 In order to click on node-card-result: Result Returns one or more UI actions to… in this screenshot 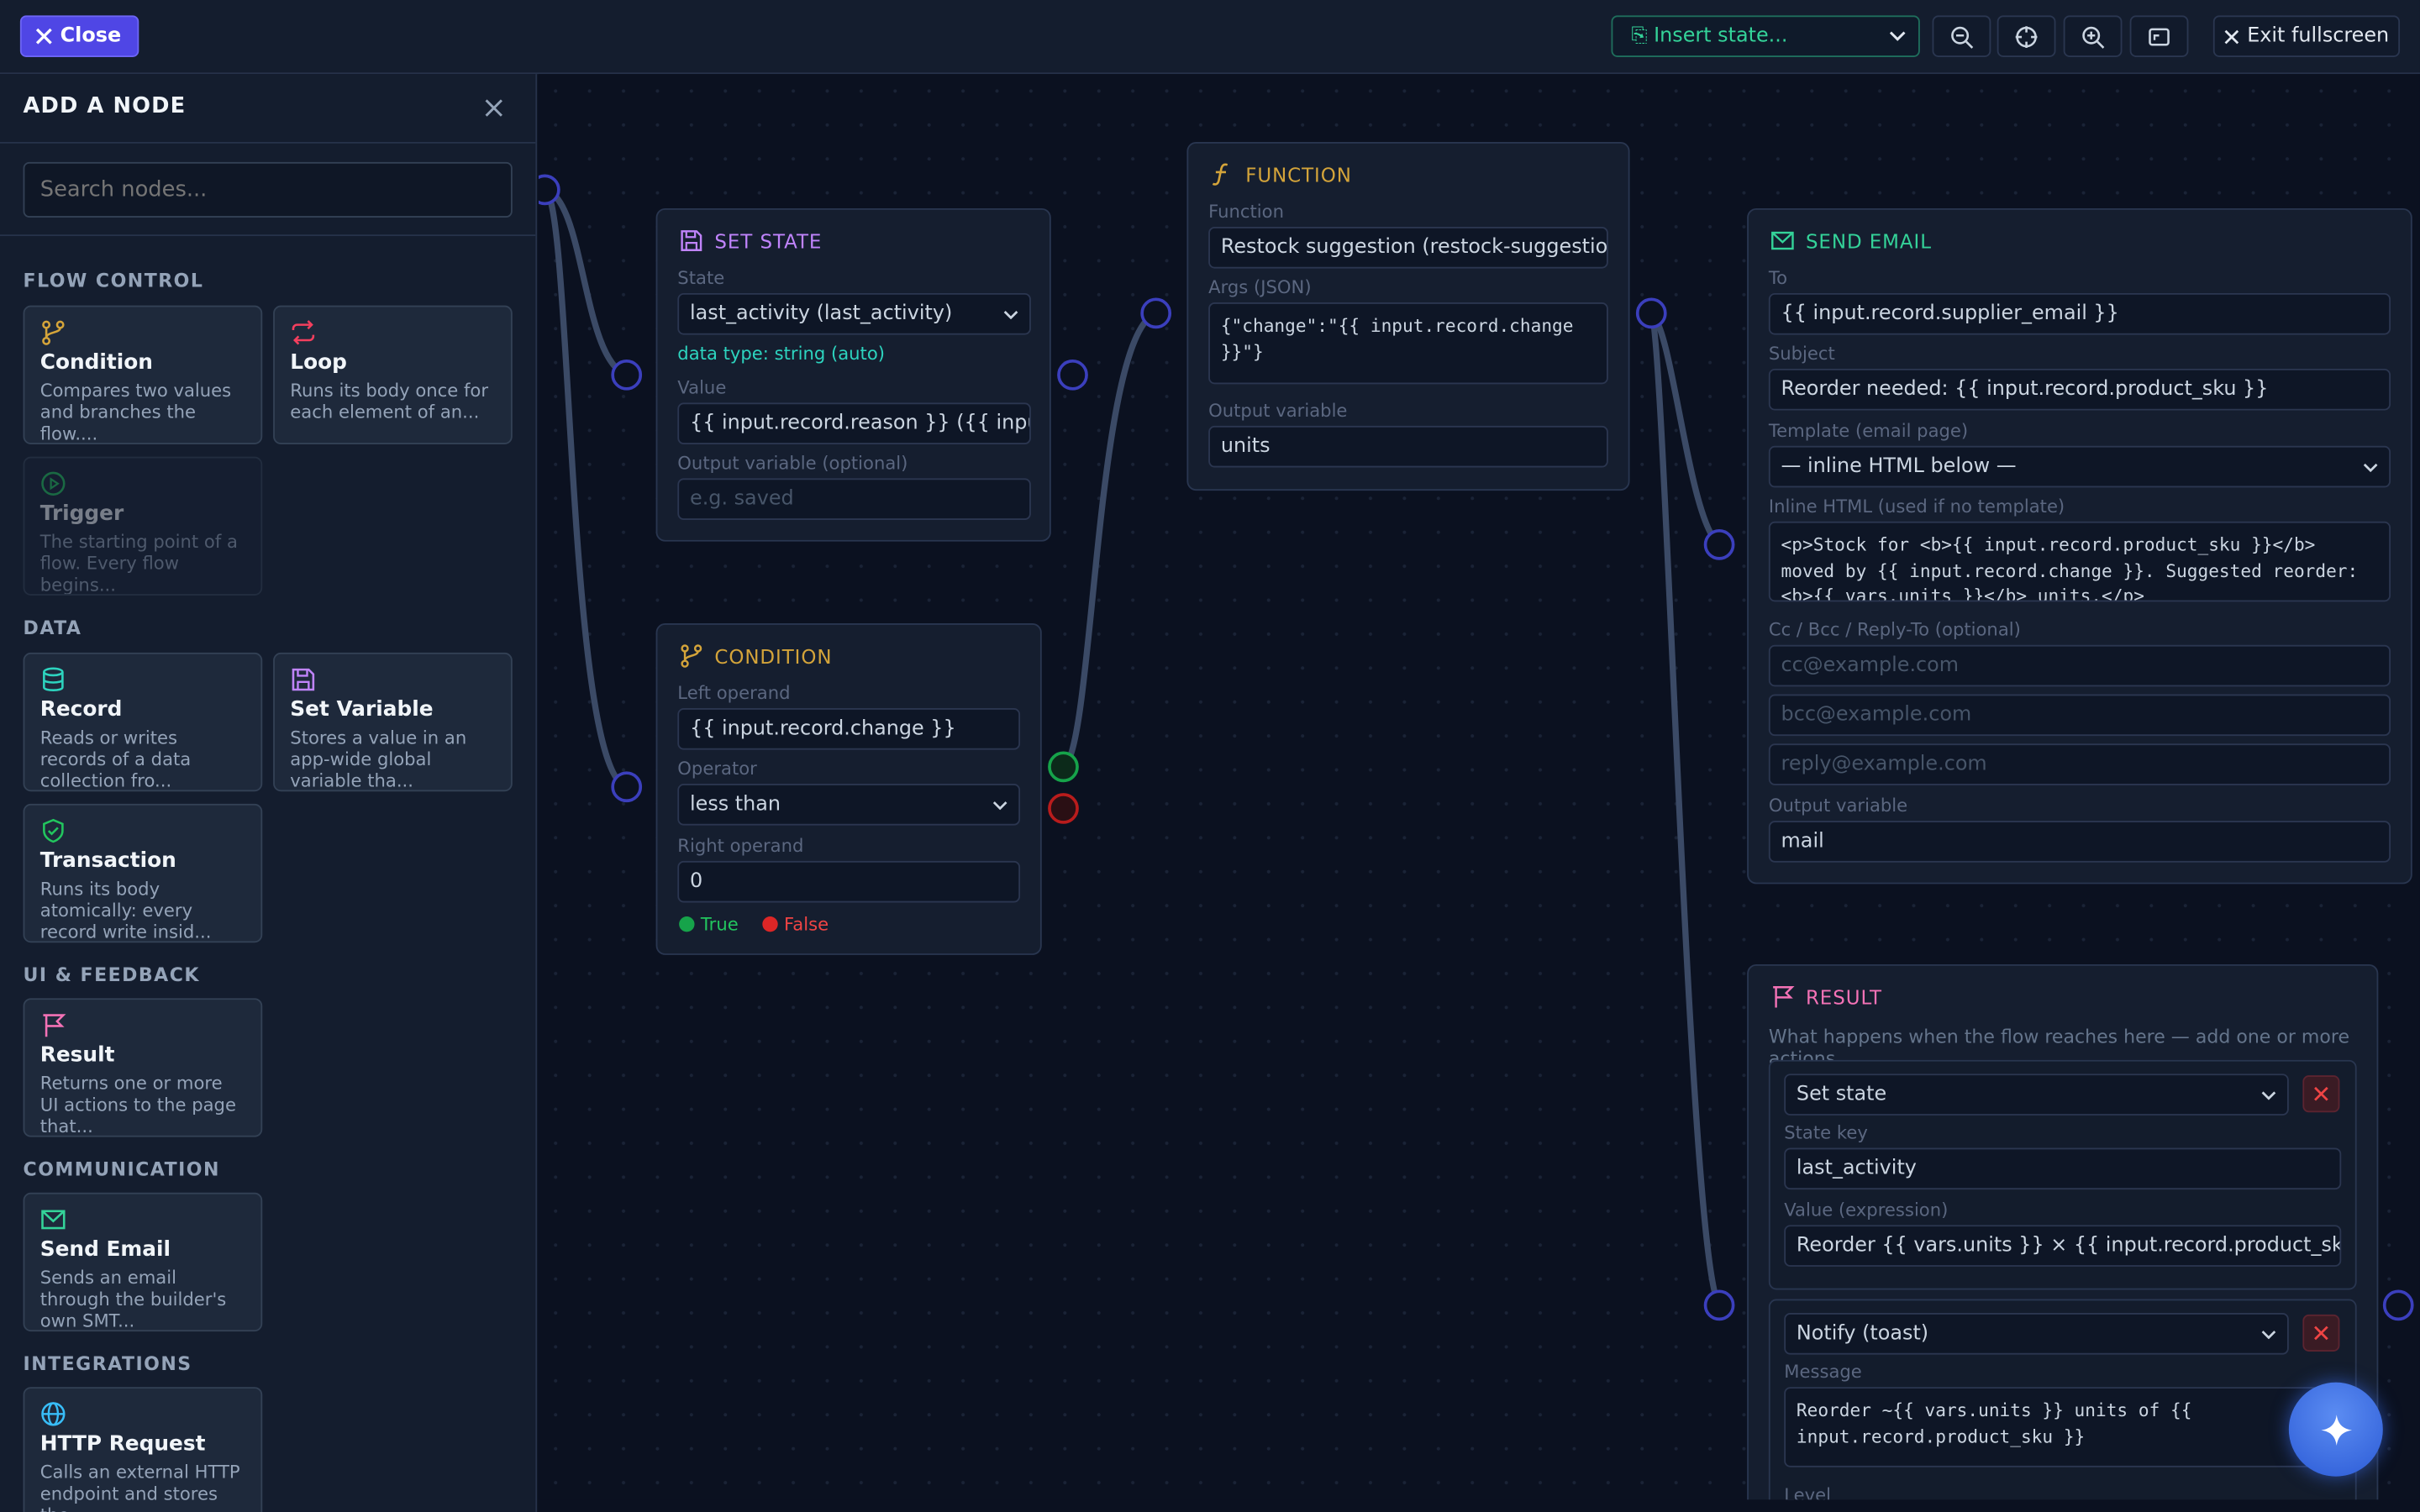, I will do `click(143, 1067)`.